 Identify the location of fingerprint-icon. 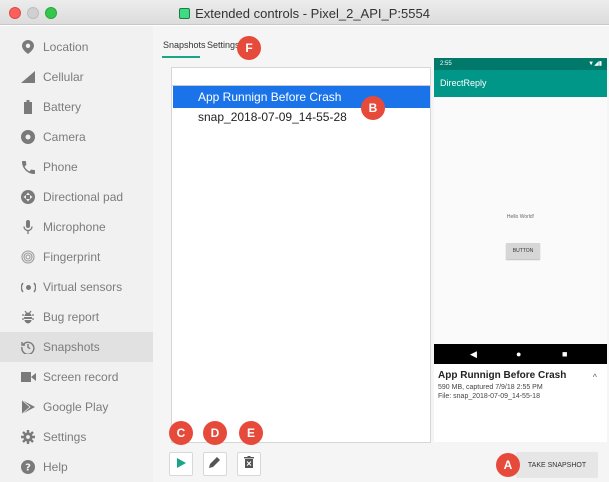
(28, 257).